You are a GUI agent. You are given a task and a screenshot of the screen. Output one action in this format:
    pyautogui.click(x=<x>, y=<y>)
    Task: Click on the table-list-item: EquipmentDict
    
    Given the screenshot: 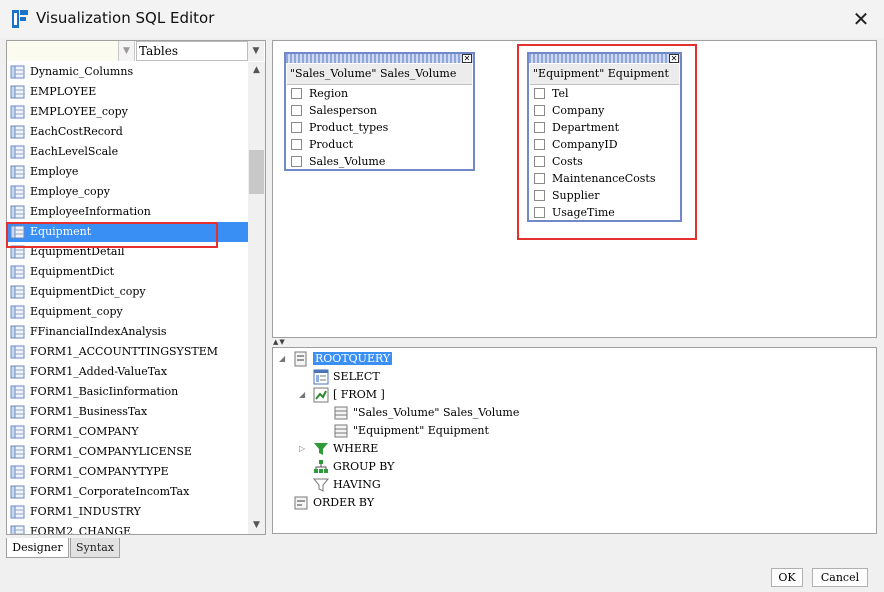 What is the action you would take?
    pyautogui.click(x=127, y=272)
    